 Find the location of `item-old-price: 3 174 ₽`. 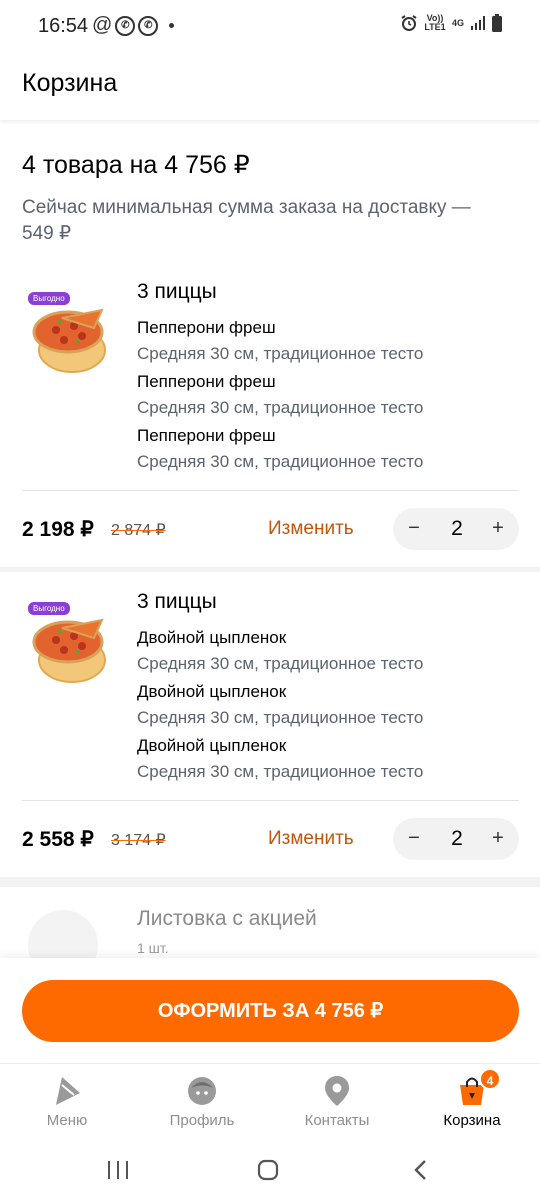

item-old-price: 3 174 ₽ is located at coordinates (138, 840).